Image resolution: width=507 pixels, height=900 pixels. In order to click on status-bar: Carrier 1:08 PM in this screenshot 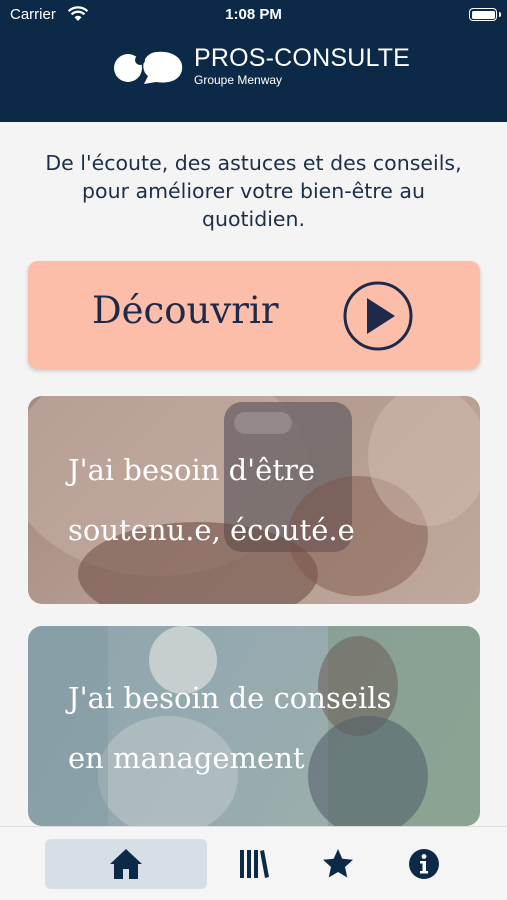, I will do `click(253, 15)`.